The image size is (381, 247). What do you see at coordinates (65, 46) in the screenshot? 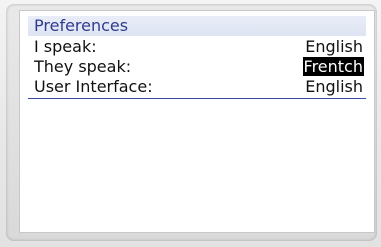
I see `setting-label-i-speak: I speak:` at bounding box center [65, 46].